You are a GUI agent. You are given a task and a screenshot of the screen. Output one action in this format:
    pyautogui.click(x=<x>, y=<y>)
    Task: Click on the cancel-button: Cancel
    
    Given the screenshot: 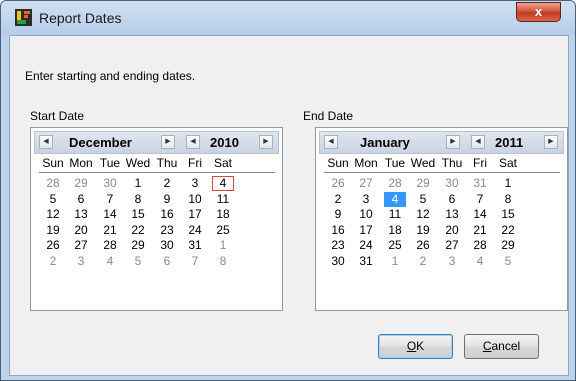 What is the action you would take?
    pyautogui.click(x=501, y=346)
    